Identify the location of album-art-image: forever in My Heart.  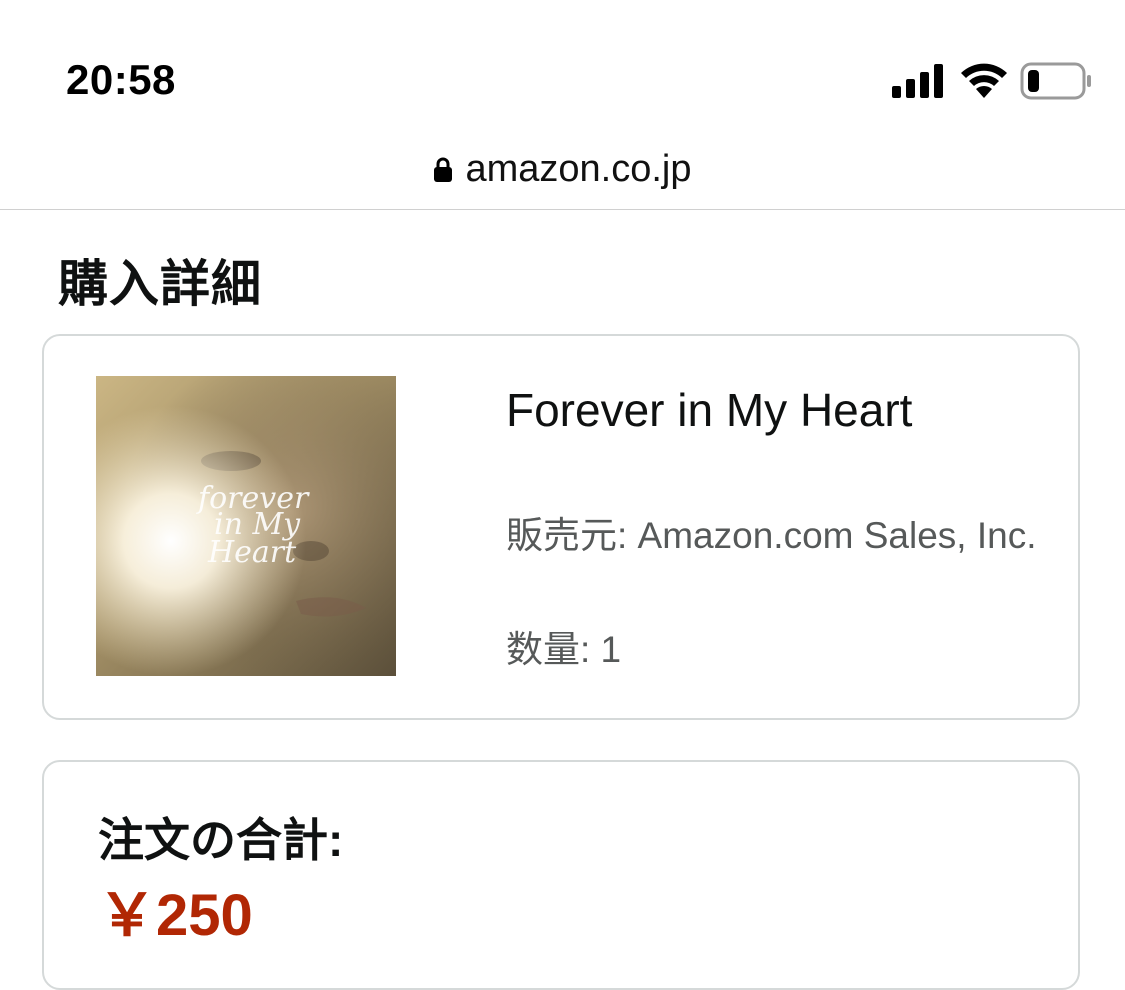
(246, 526).